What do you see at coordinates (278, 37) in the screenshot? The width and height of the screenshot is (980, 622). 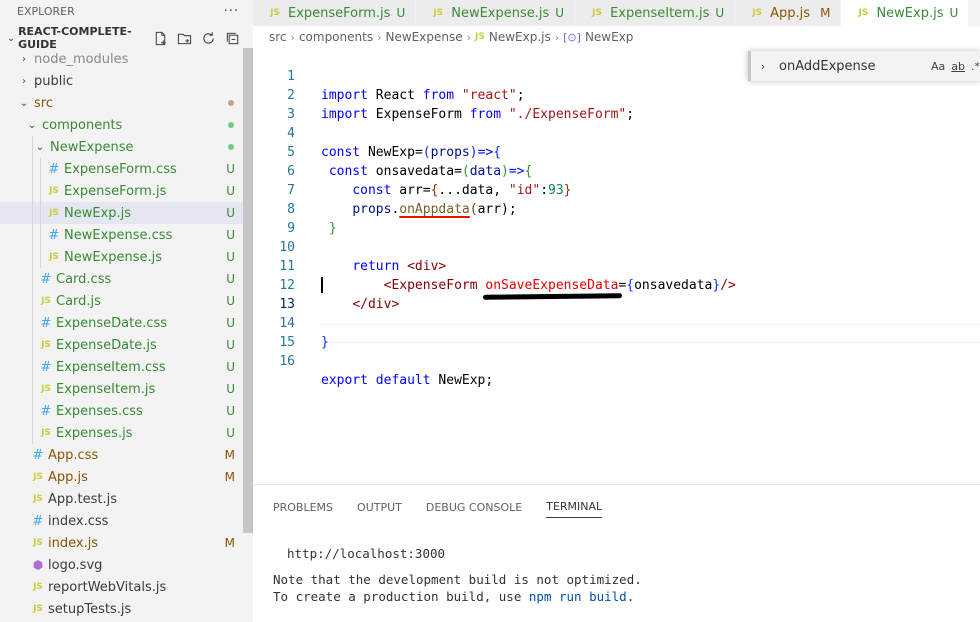 I see `breadcrumb-src: src` at bounding box center [278, 37].